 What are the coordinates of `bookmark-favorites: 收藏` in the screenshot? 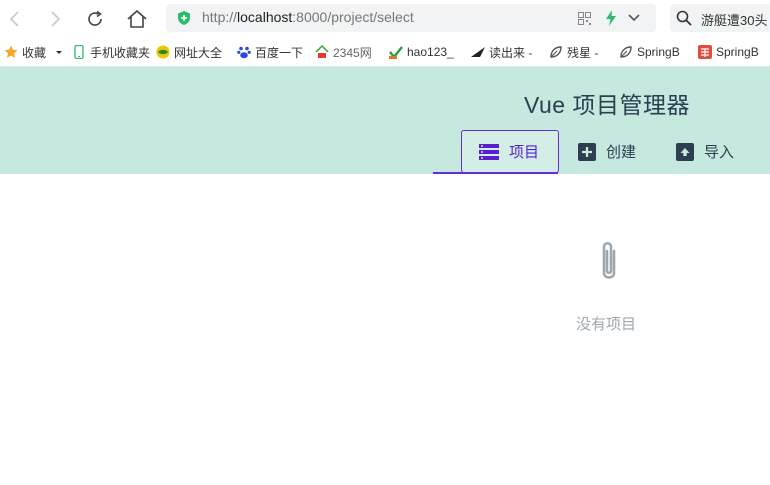 It's located at (34, 52).